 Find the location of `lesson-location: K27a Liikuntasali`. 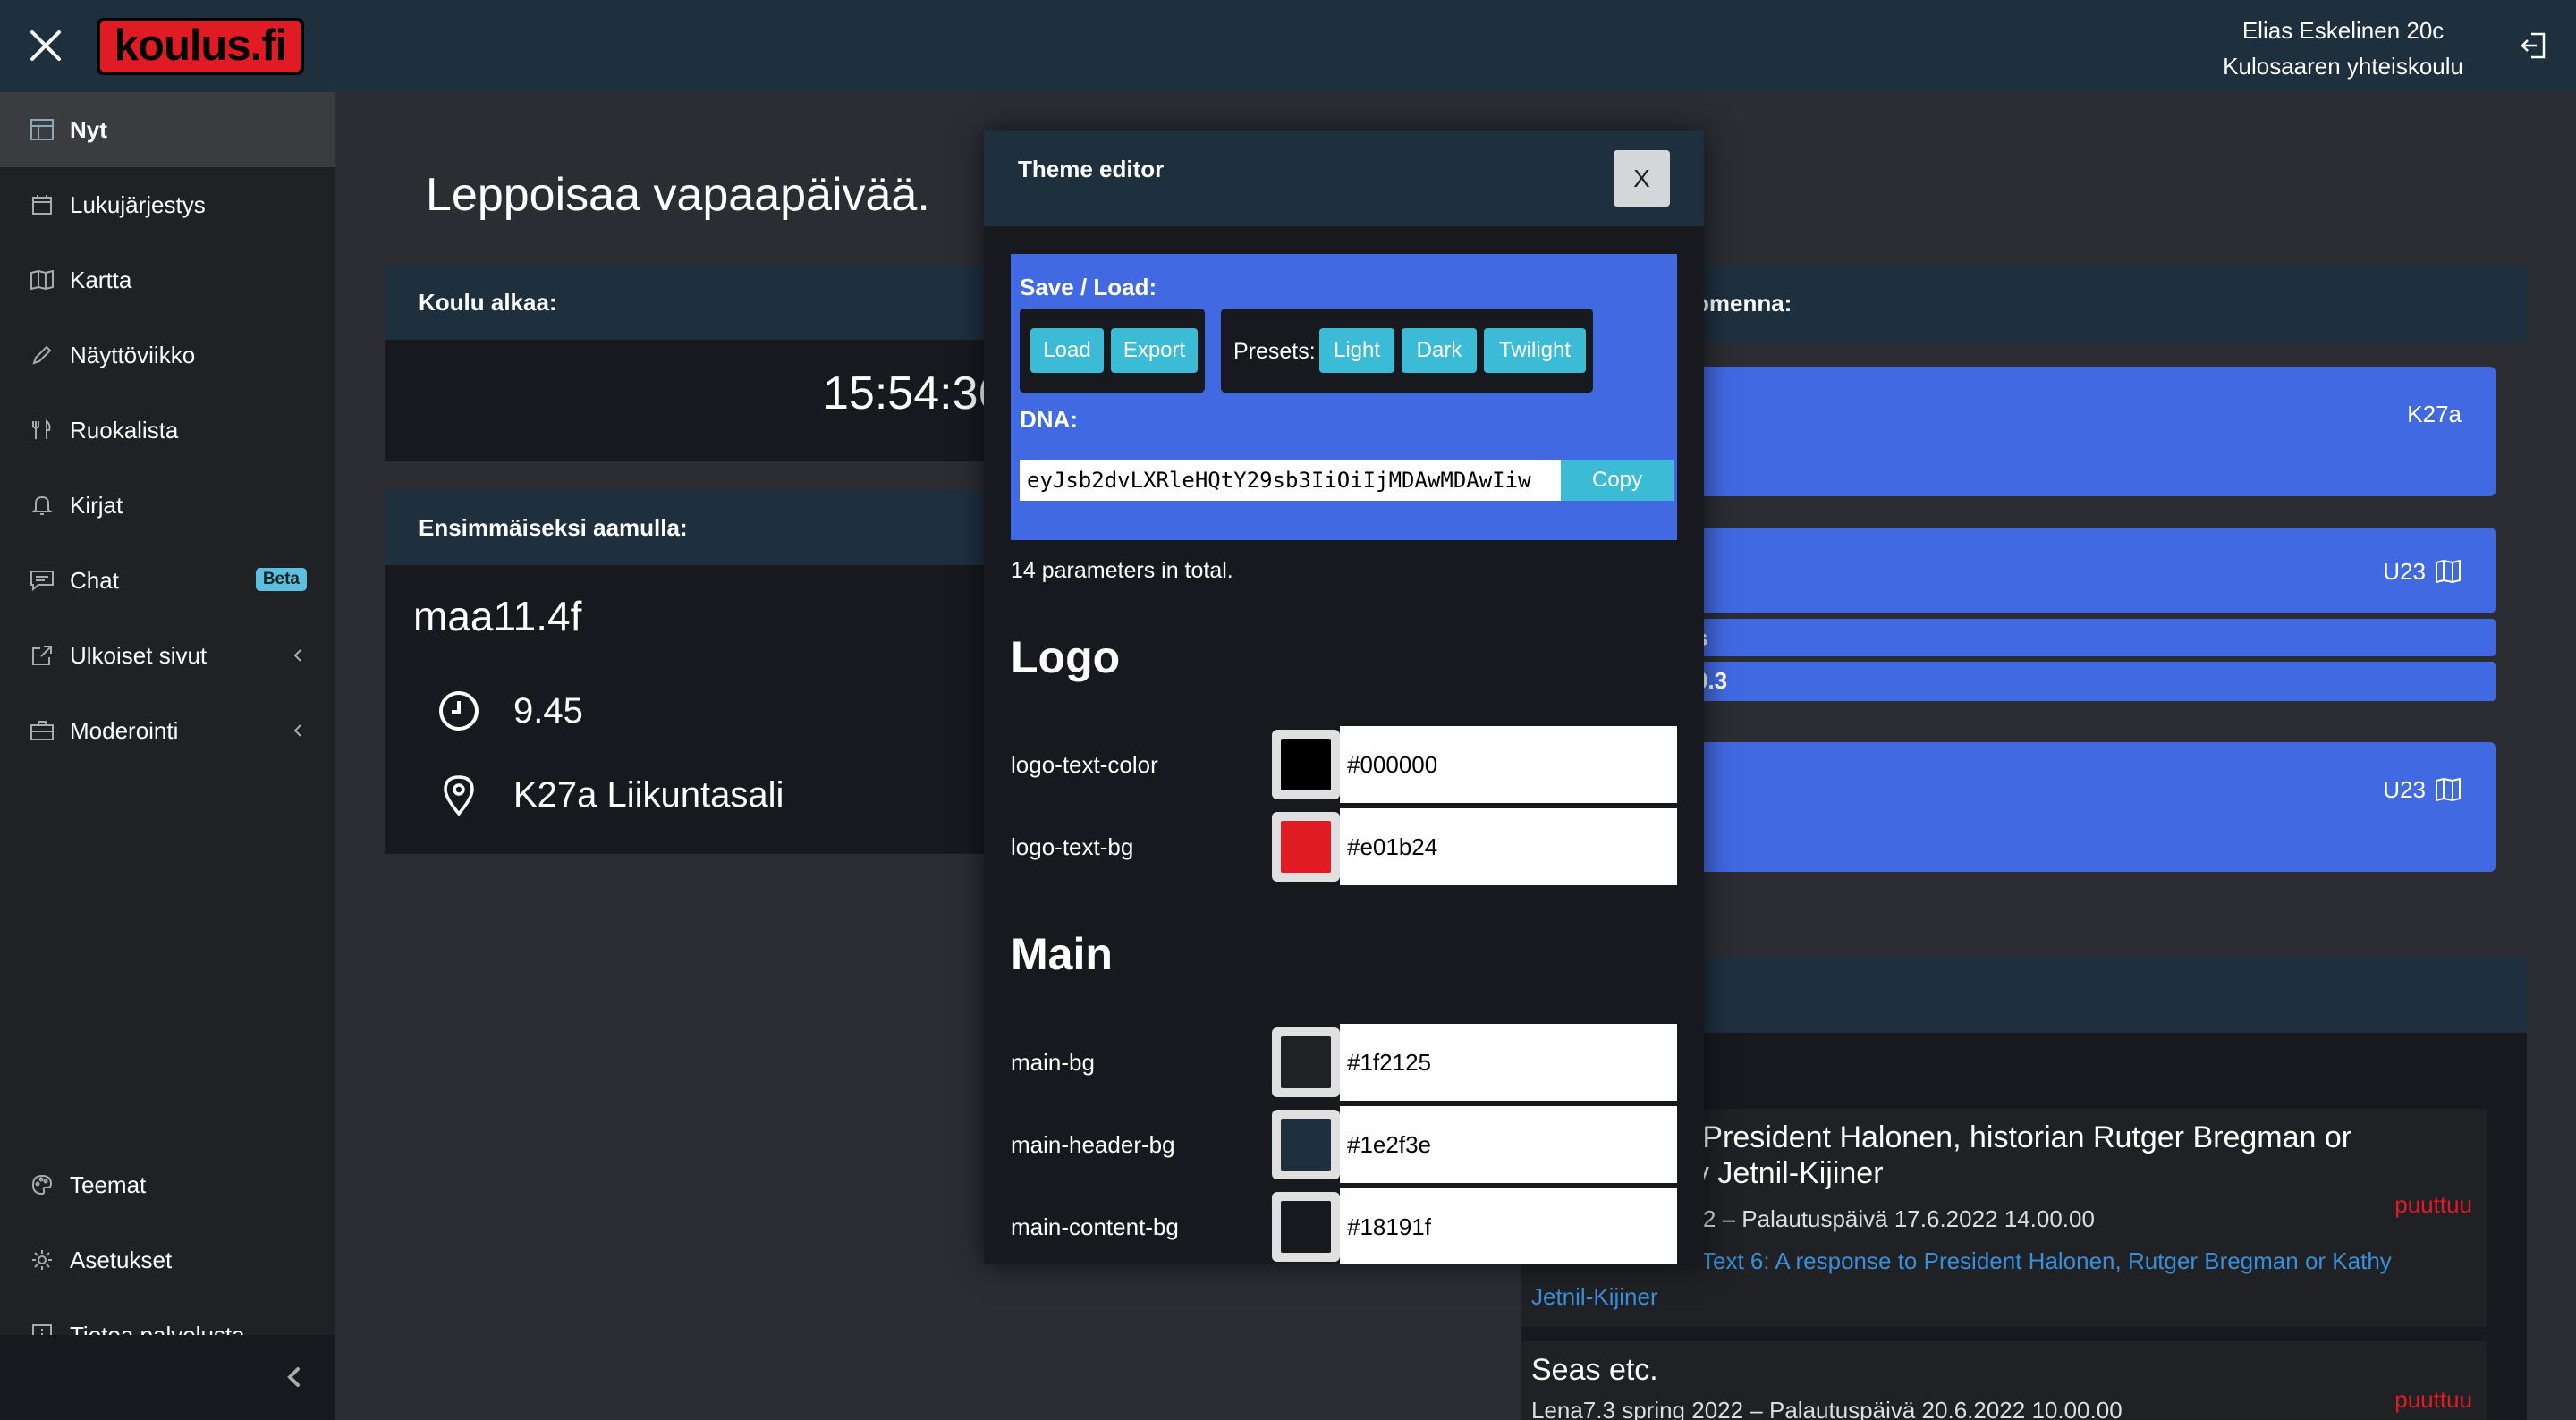

lesson-location: K27a Liikuntasali is located at coordinates (648, 794).